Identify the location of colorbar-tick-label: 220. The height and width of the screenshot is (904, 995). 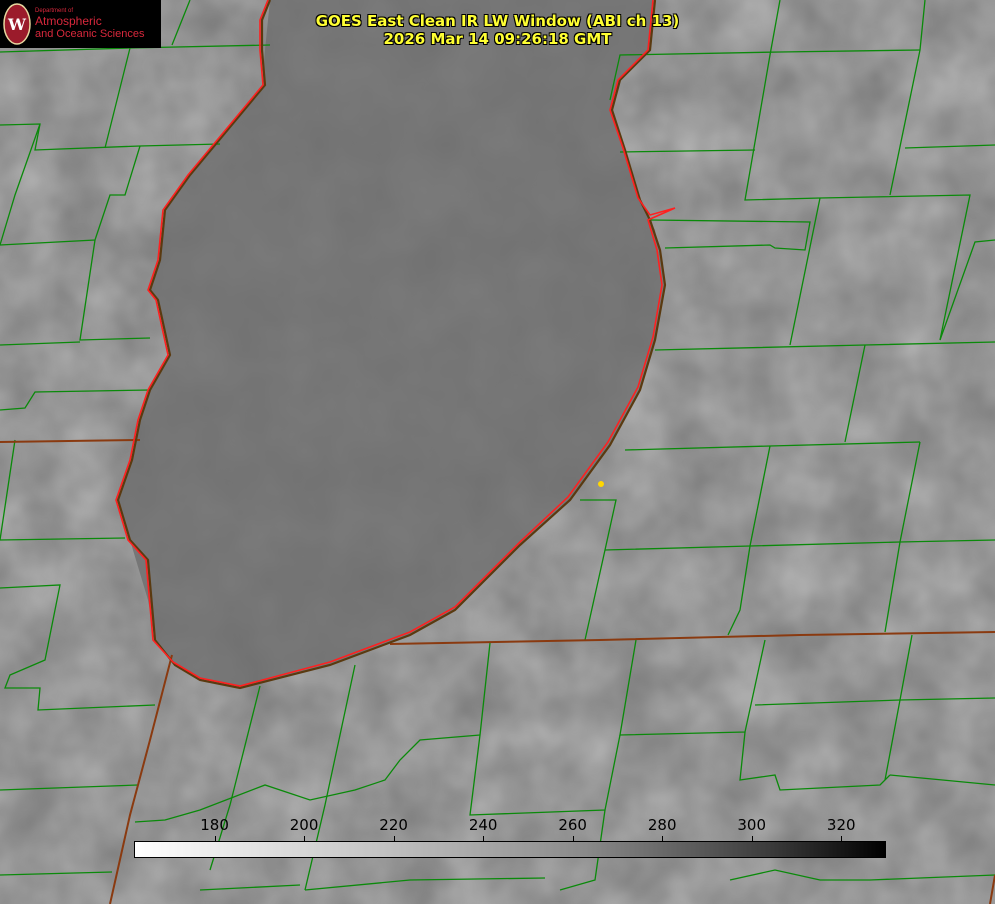
(393, 825).